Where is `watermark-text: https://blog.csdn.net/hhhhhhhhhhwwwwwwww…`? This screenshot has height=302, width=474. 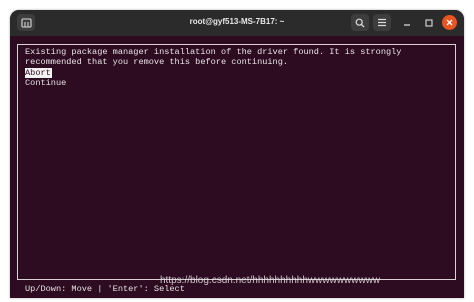
watermark-text: https://blog.csdn.net/hhhhhhhhhhwwwwwwww… is located at coordinates (270, 280).